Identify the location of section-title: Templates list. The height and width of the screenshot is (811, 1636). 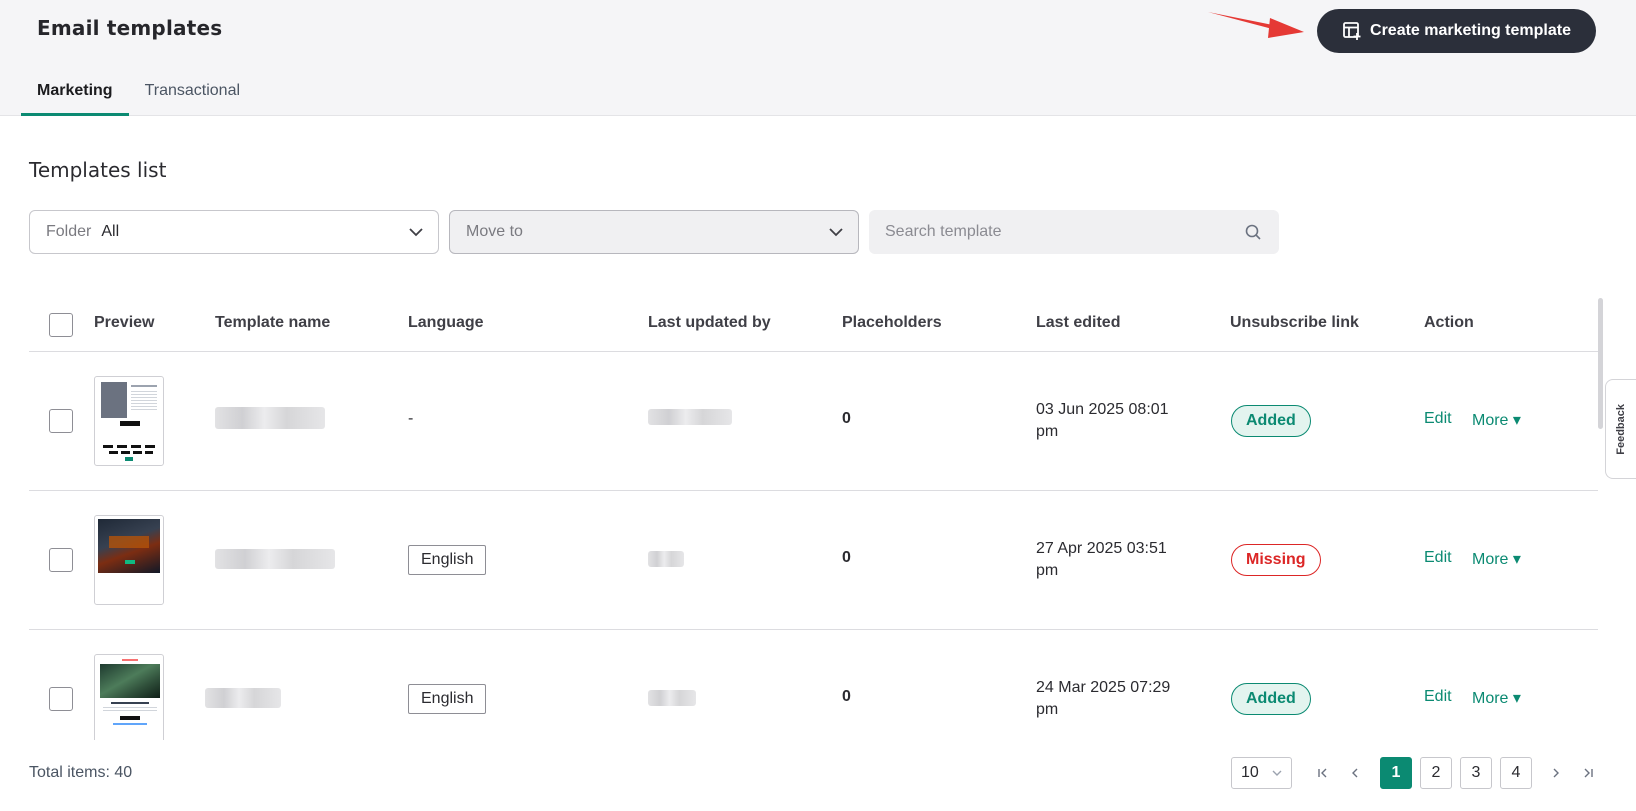
(98, 170).